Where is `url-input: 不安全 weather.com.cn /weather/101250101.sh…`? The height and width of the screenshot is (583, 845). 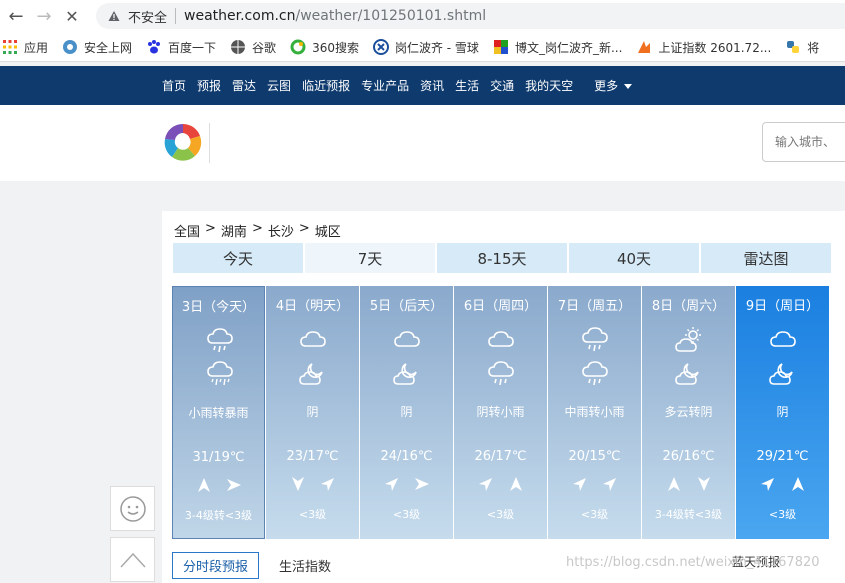
url-input: 不安全 weather.com.cn /weather/101250101.sh… is located at coordinates (470, 16).